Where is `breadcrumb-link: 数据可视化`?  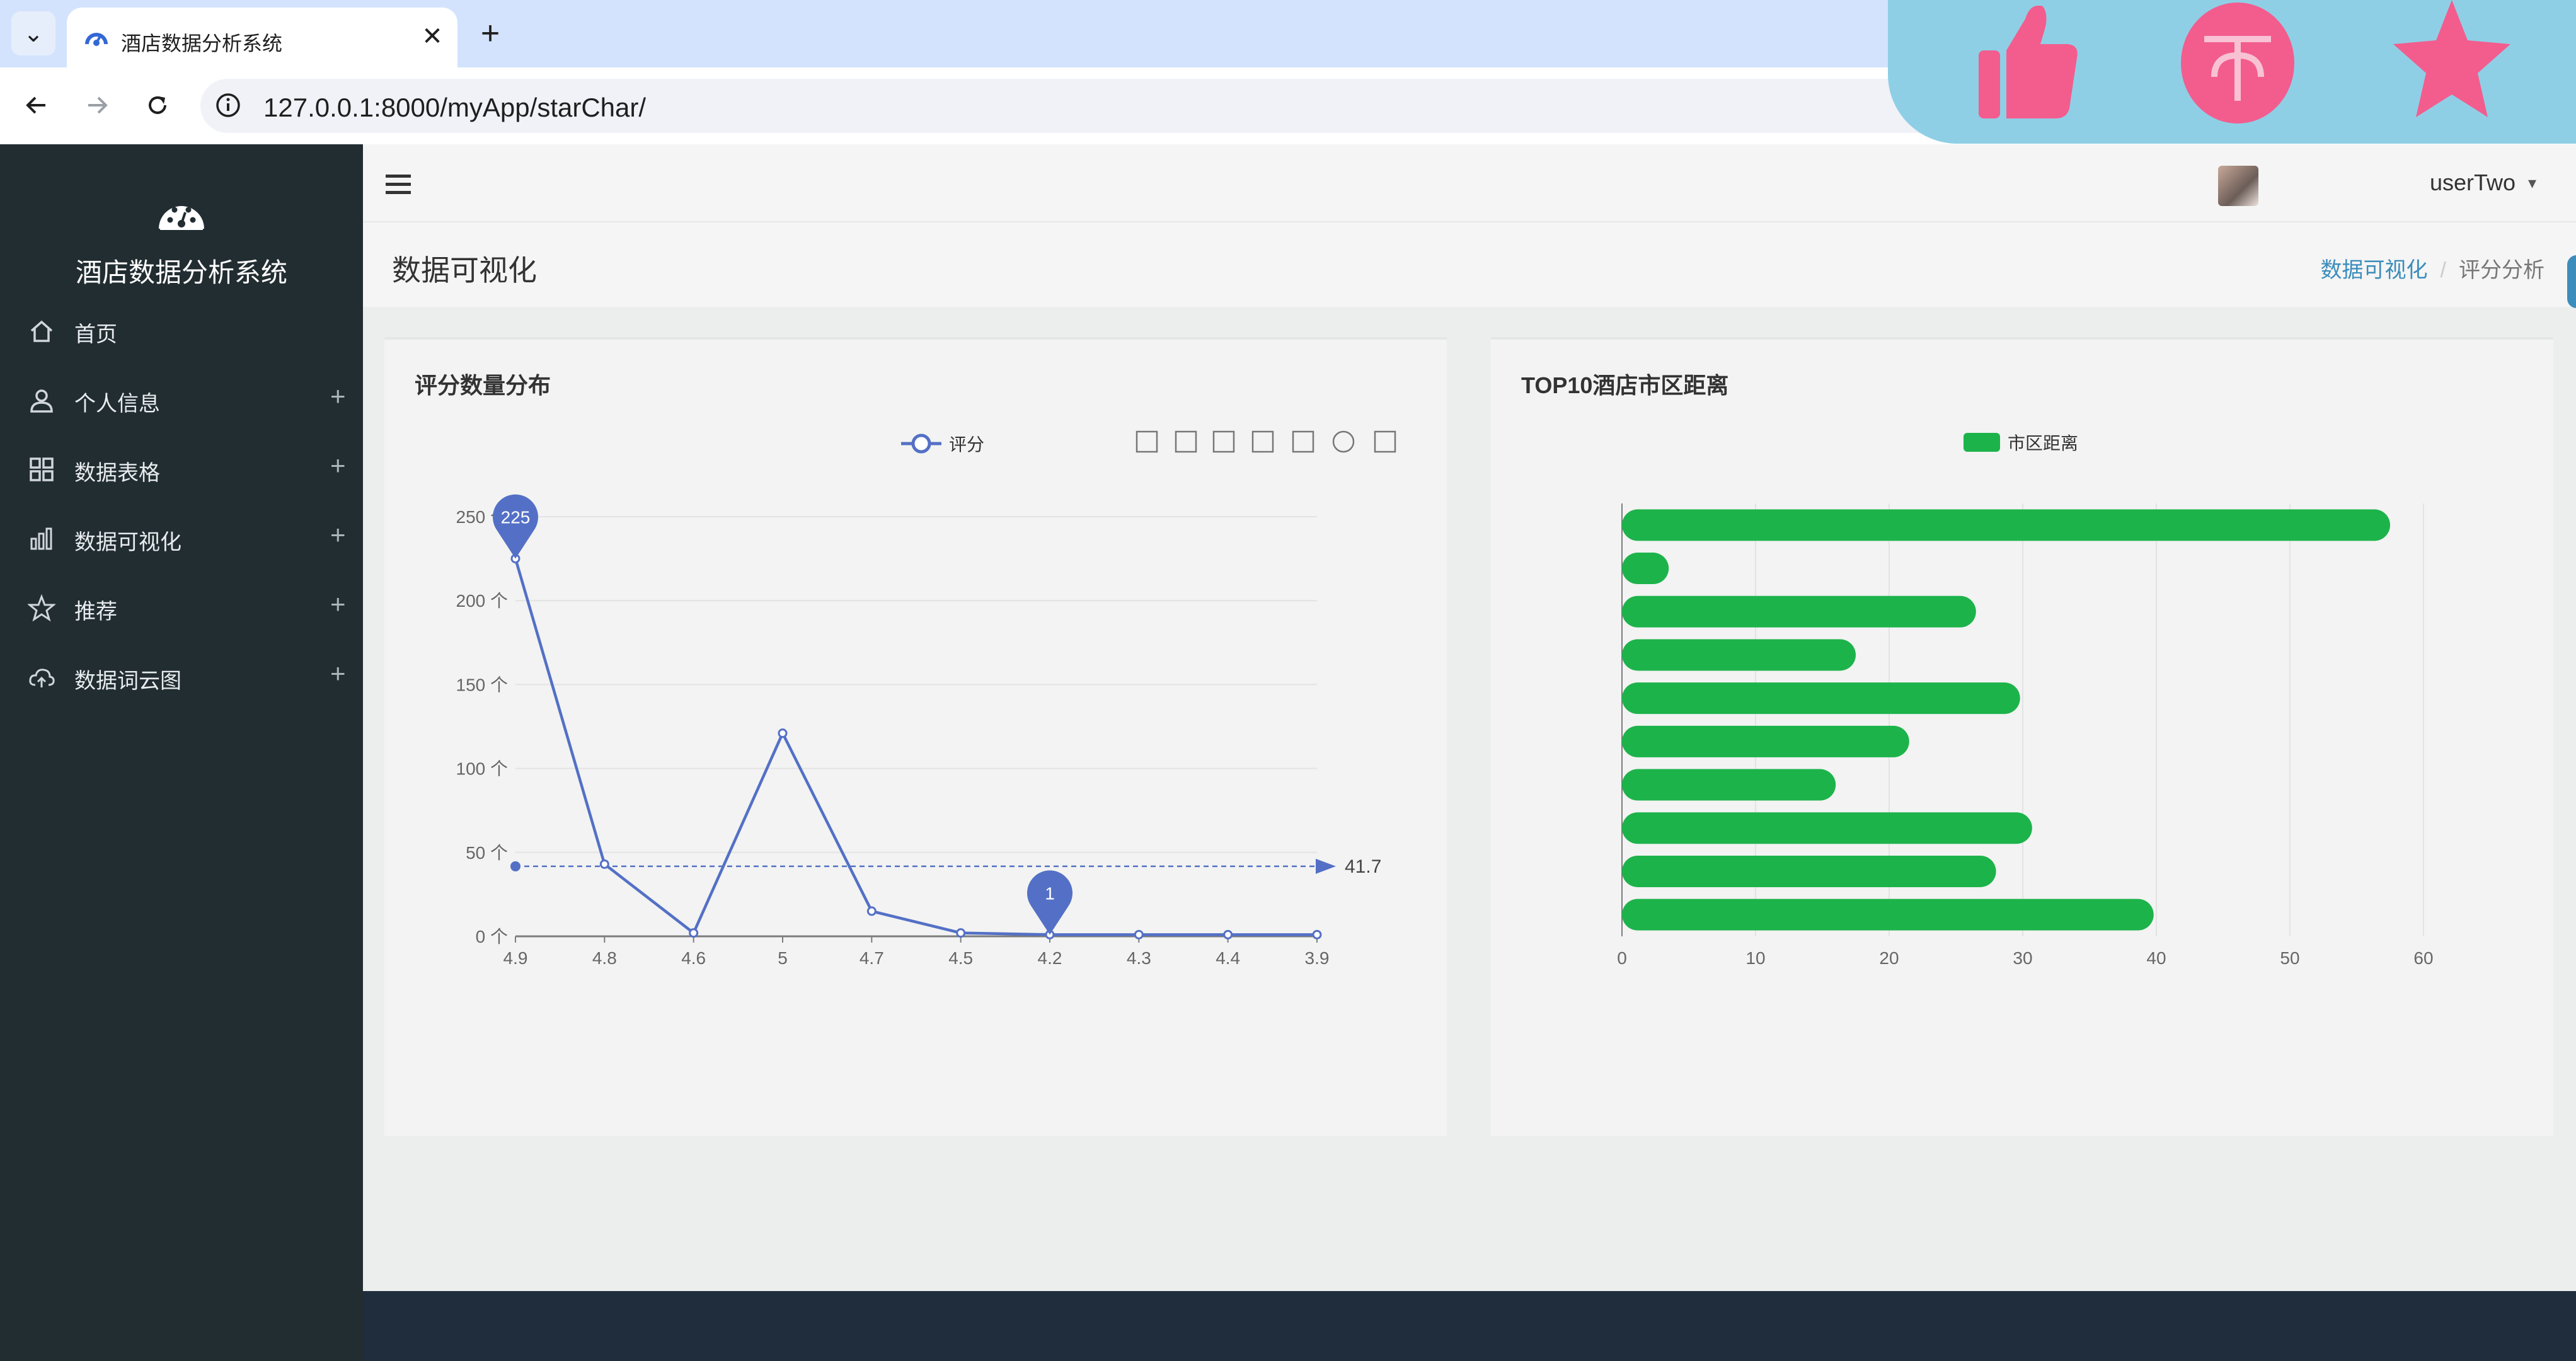
breadcrumb-link: 数据可视化 is located at coordinates (2374, 270).